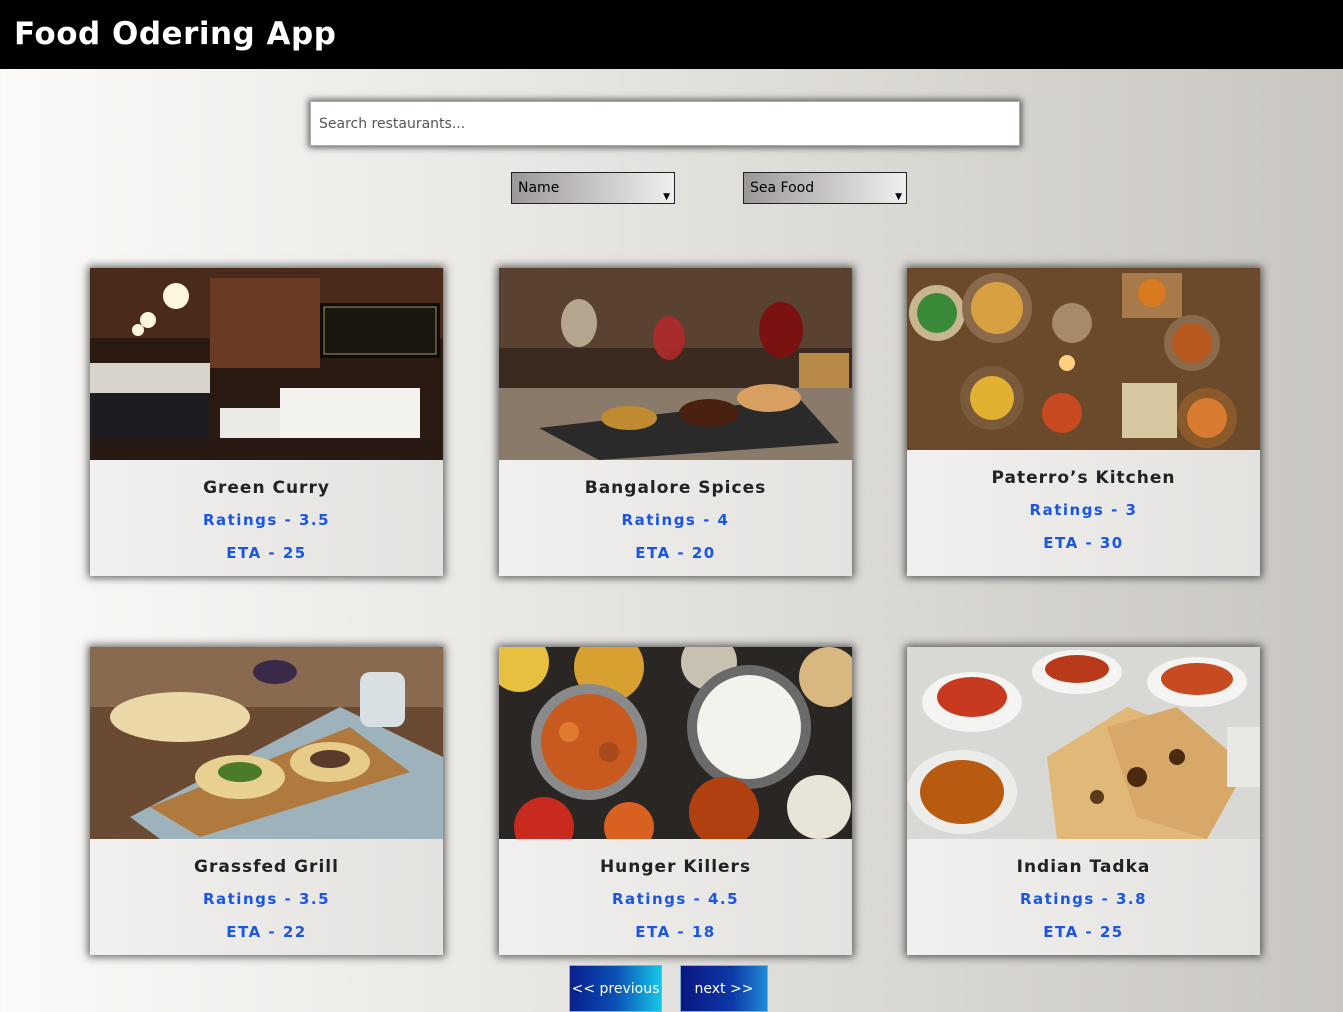 The height and width of the screenshot is (1012, 1343). Describe the element at coordinates (615, 988) in the screenshot. I see `previous-page-button: << previous` at that location.